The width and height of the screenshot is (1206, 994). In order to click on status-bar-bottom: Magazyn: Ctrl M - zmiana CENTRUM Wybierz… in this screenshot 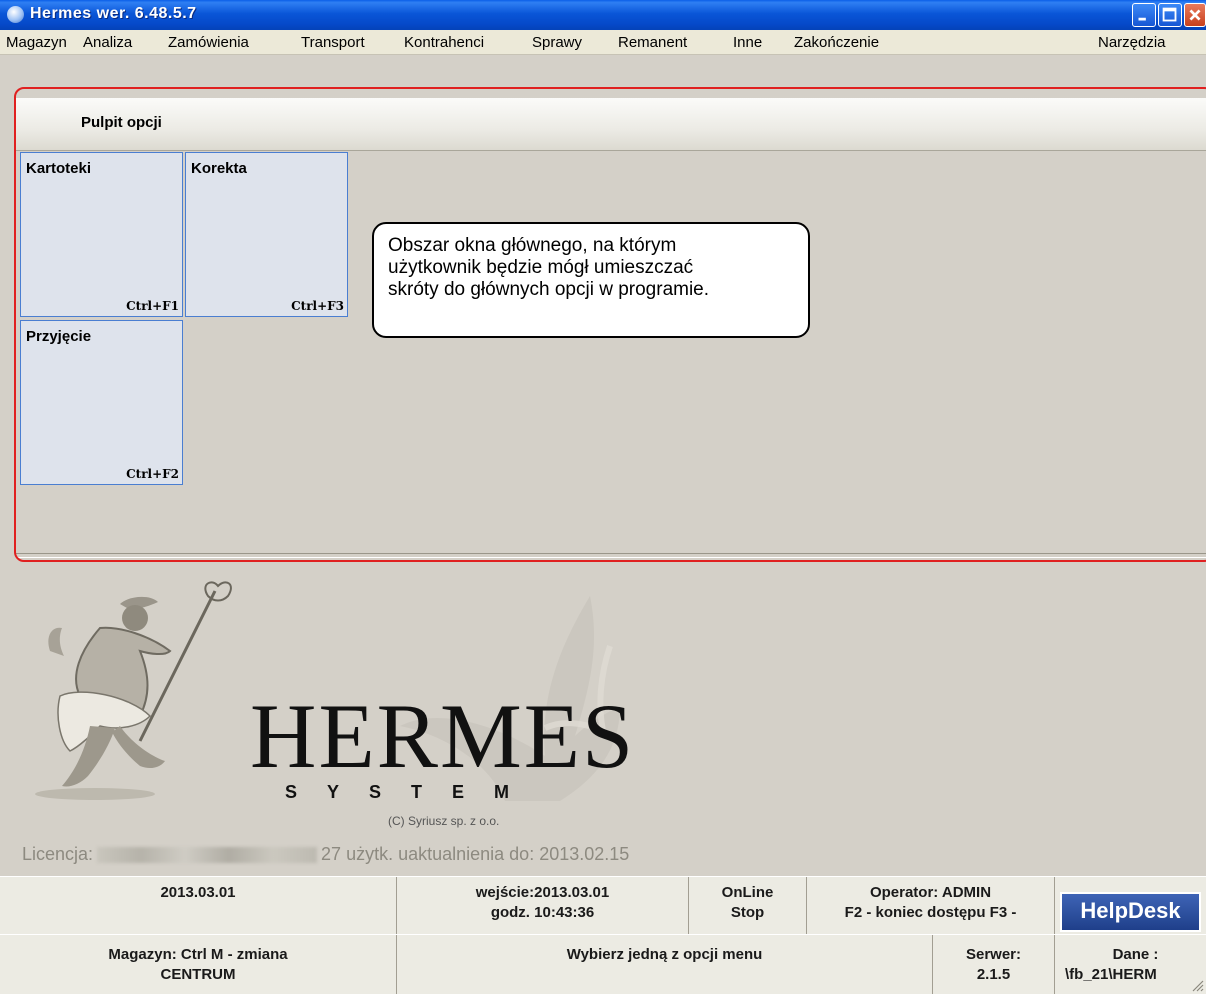, I will do `click(603, 964)`.